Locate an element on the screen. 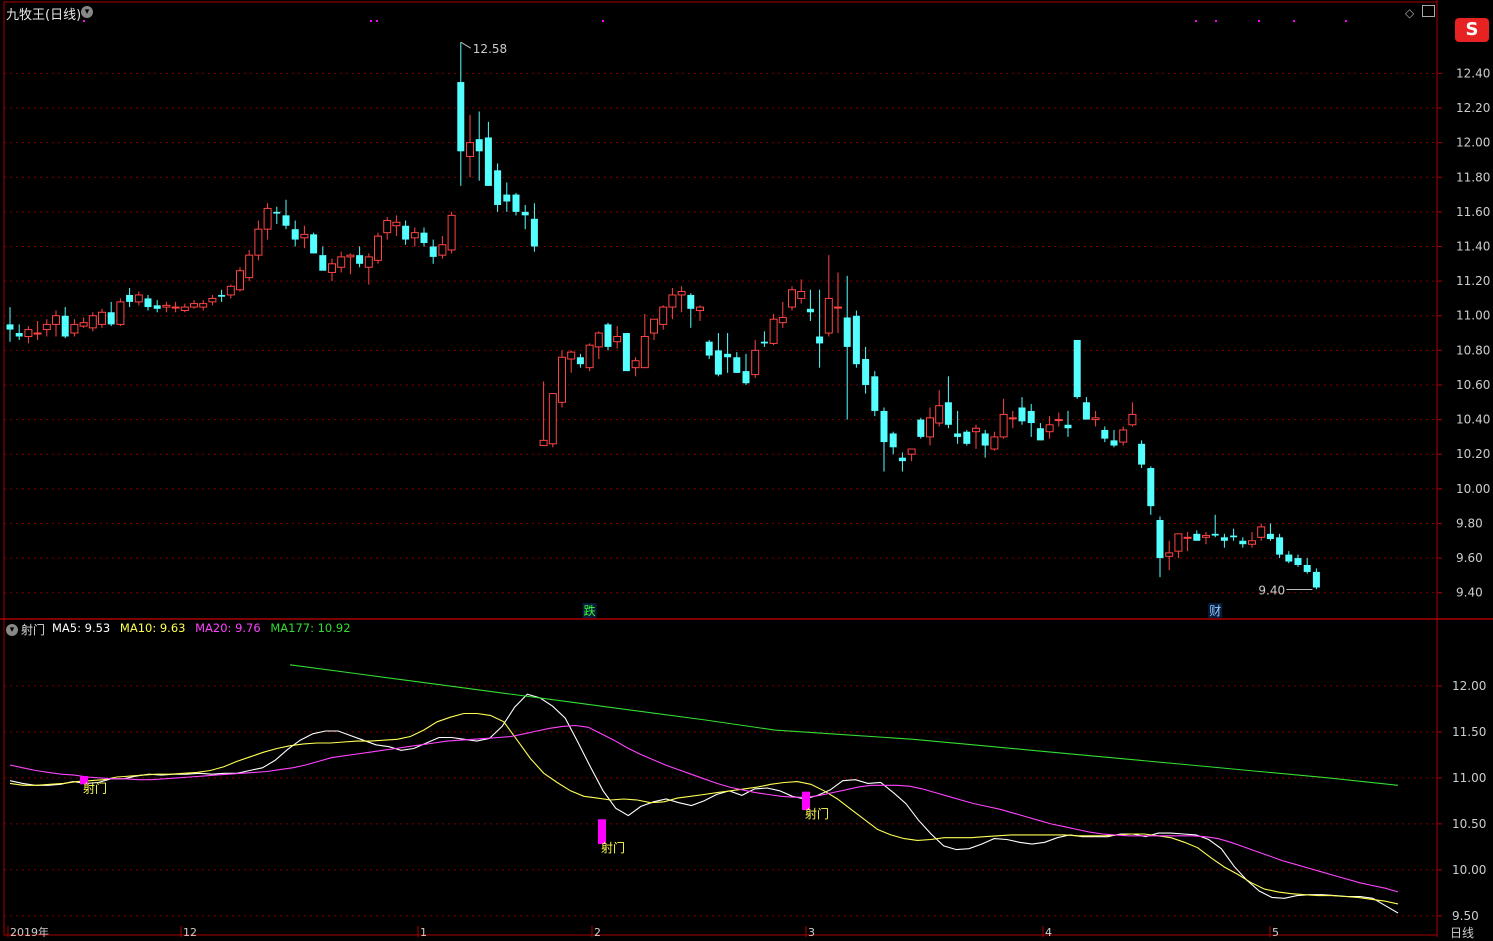 The image size is (1493, 941). y-tick-label: 12.40 is located at coordinates (1473, 73).